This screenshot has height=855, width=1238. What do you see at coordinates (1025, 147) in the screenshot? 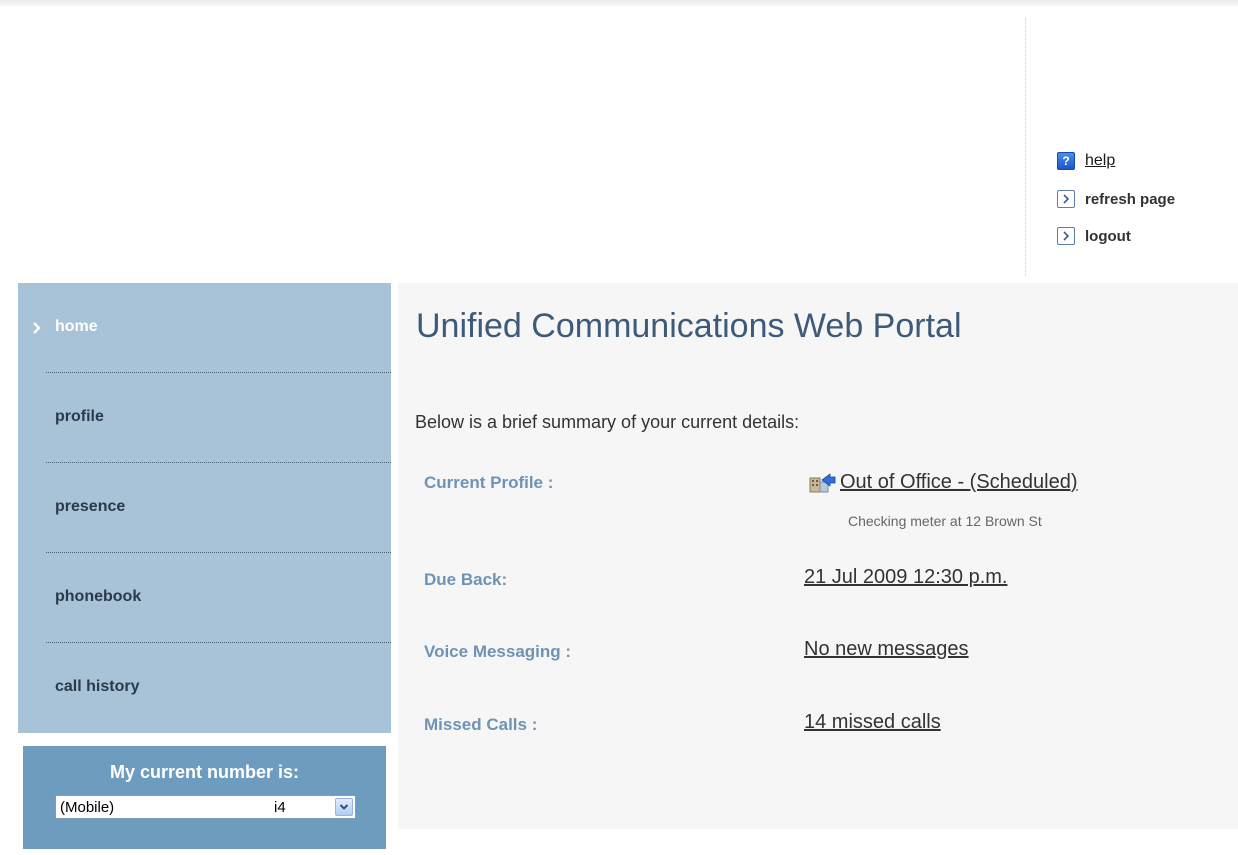
I see `utility-divider` at bounding box center [1025, 147].